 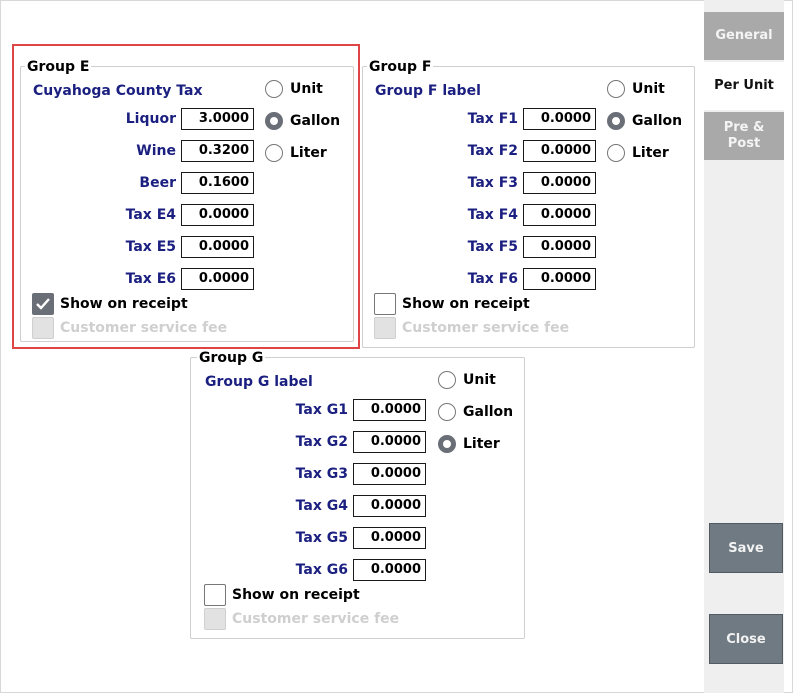 I want to click on group-f-radio-gallon: Gallon, so click(x=644, y=121).